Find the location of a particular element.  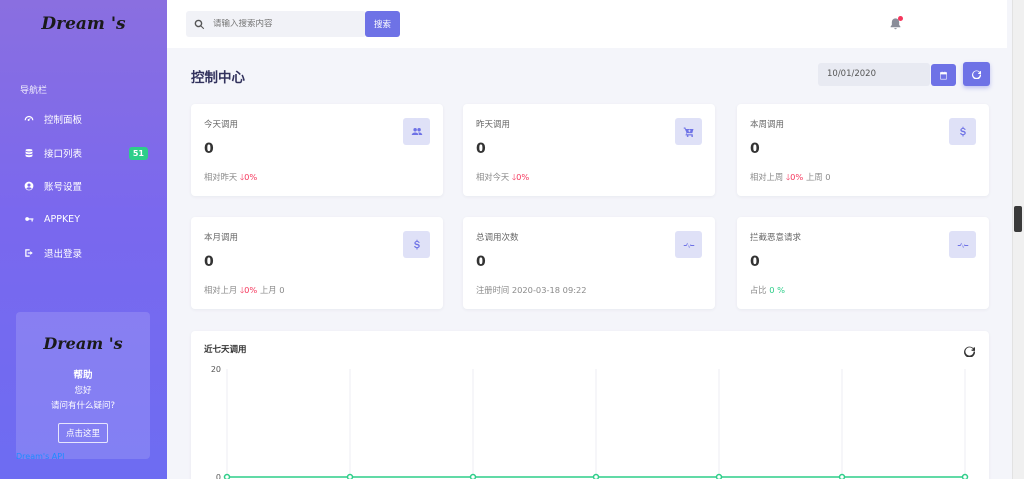

stat-label: 本周调用 is located at coordinates (767, 125).